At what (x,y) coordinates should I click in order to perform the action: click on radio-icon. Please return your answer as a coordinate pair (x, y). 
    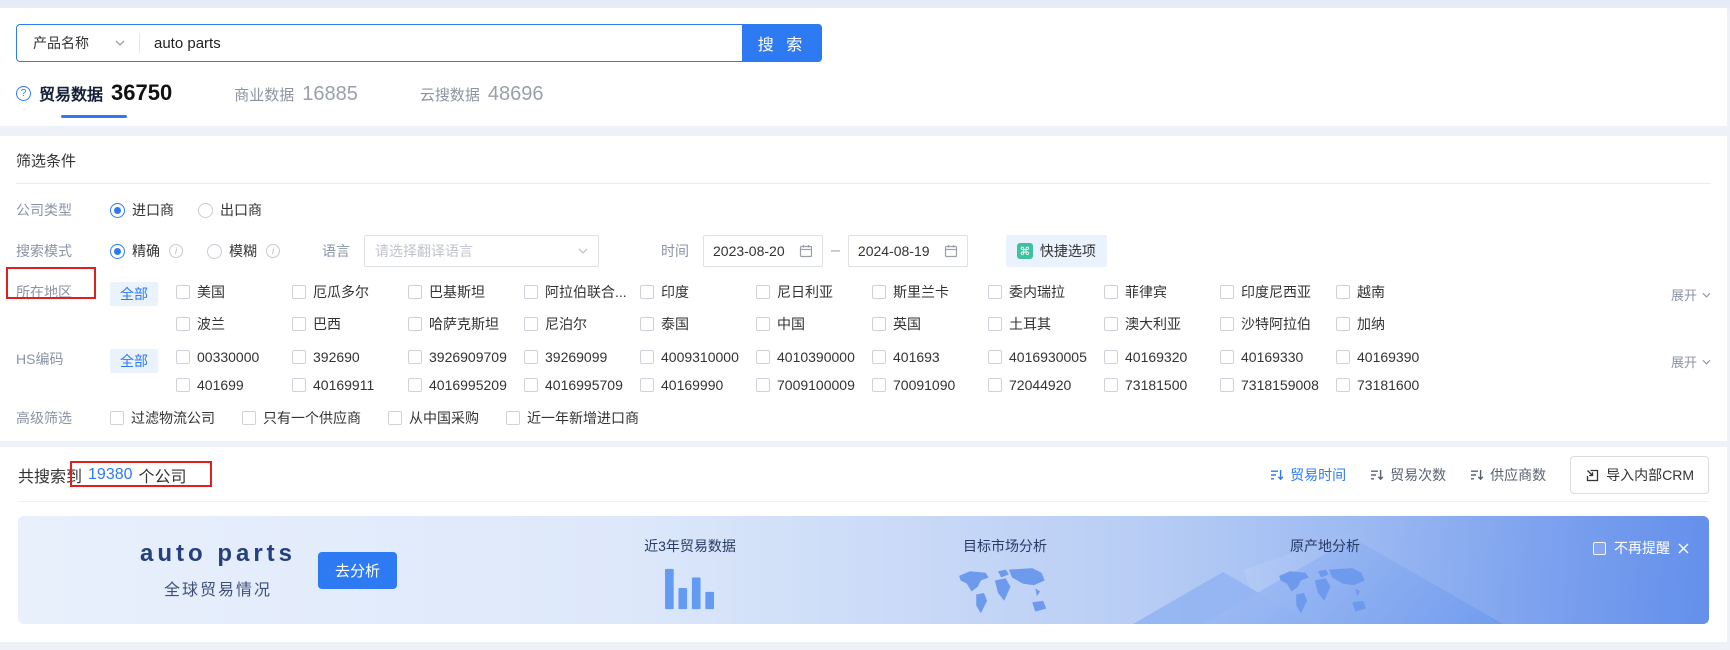
    Looking at the image, I should click on (117, 251).